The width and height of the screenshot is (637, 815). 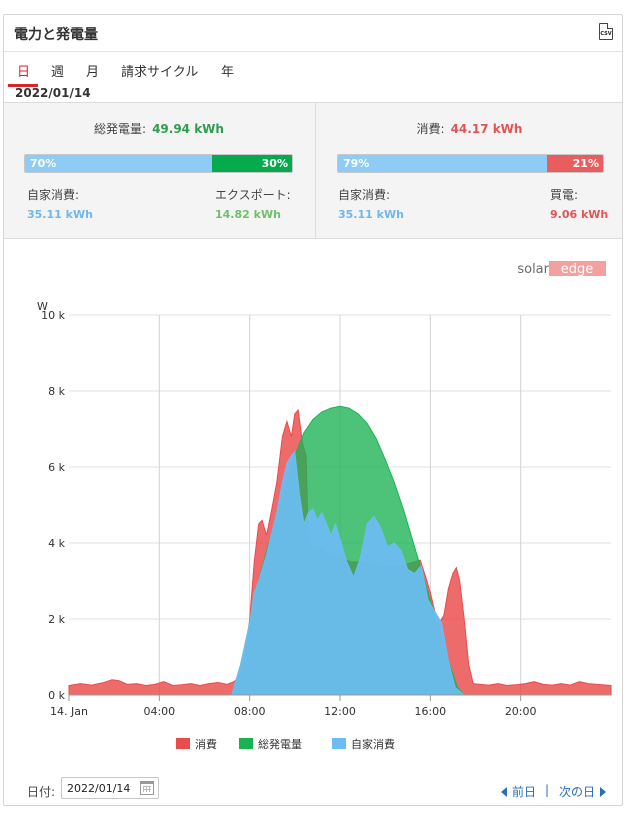 I want to click on tab-day: 日, so click(x=23, y=70).